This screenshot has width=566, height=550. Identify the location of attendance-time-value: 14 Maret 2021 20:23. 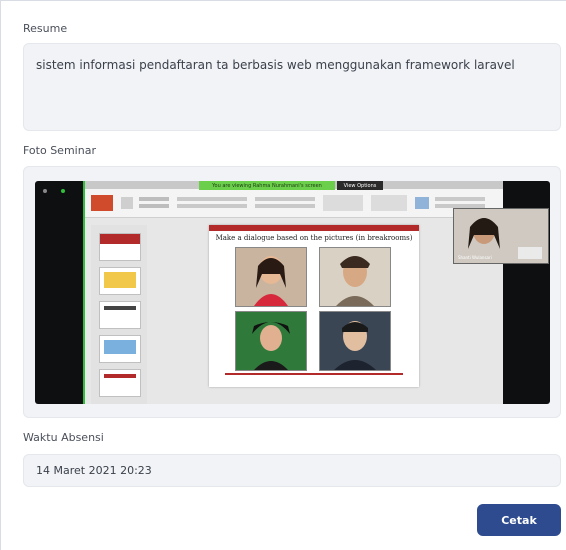
(94, 470).